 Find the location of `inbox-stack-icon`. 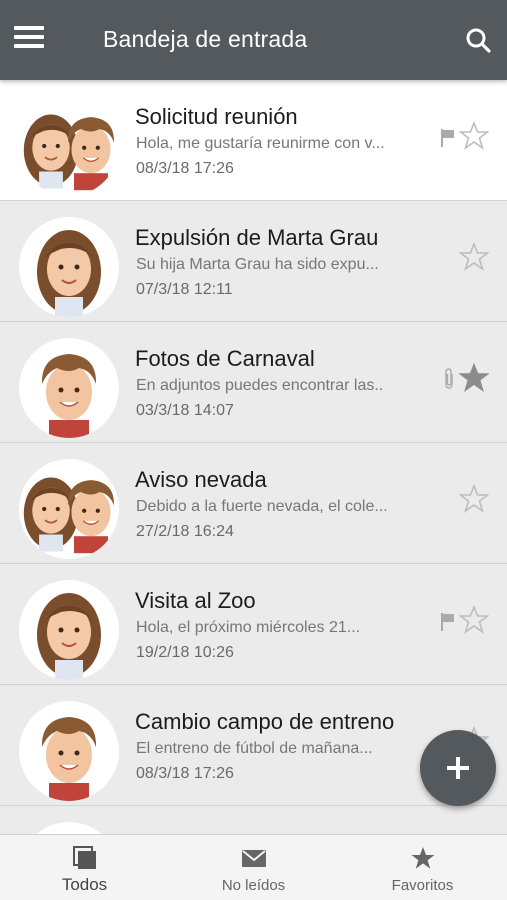

inbox-stack-icon is located at coordinates (84, 857).